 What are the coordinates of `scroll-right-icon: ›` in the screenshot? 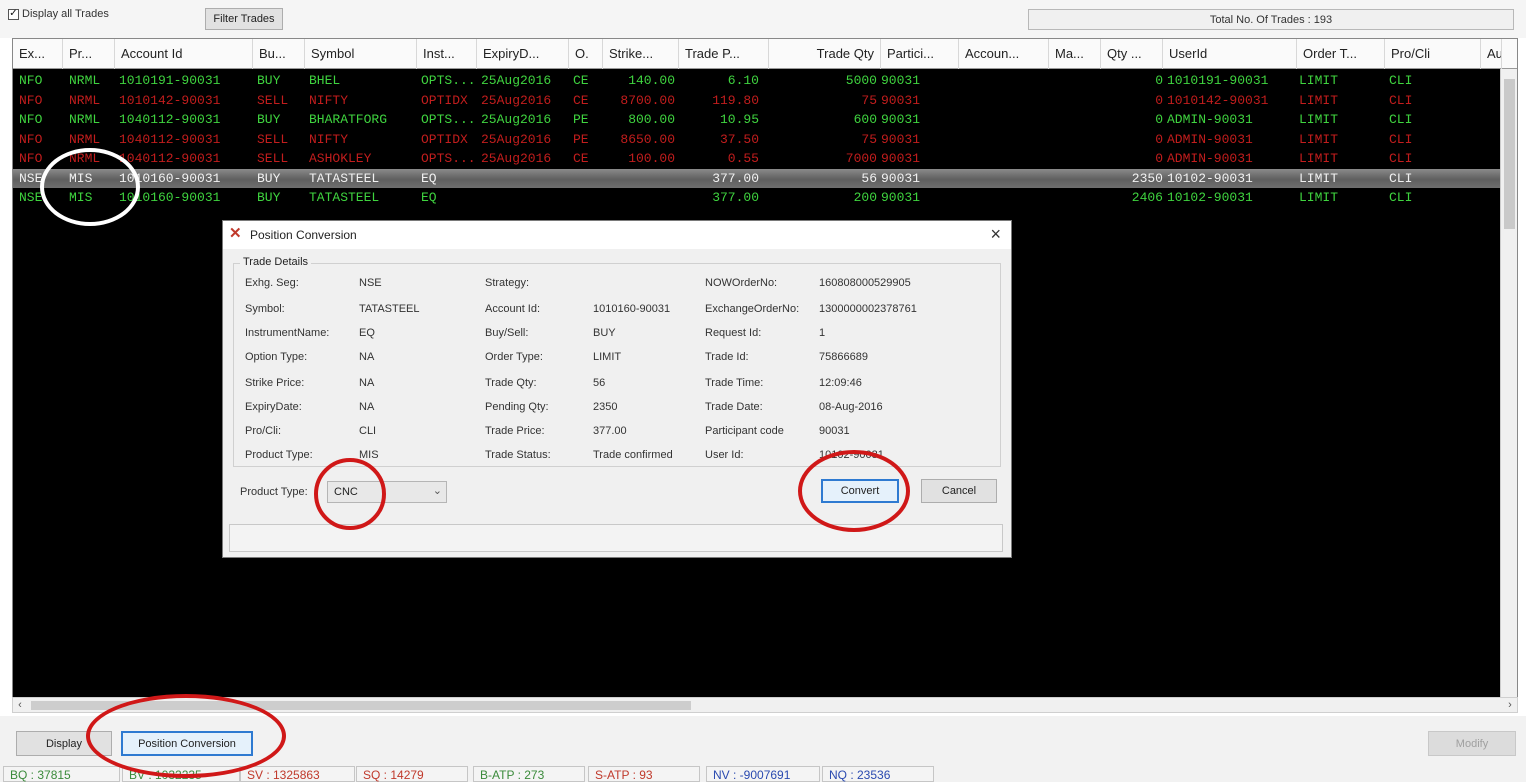 It's located at (1510, 705).